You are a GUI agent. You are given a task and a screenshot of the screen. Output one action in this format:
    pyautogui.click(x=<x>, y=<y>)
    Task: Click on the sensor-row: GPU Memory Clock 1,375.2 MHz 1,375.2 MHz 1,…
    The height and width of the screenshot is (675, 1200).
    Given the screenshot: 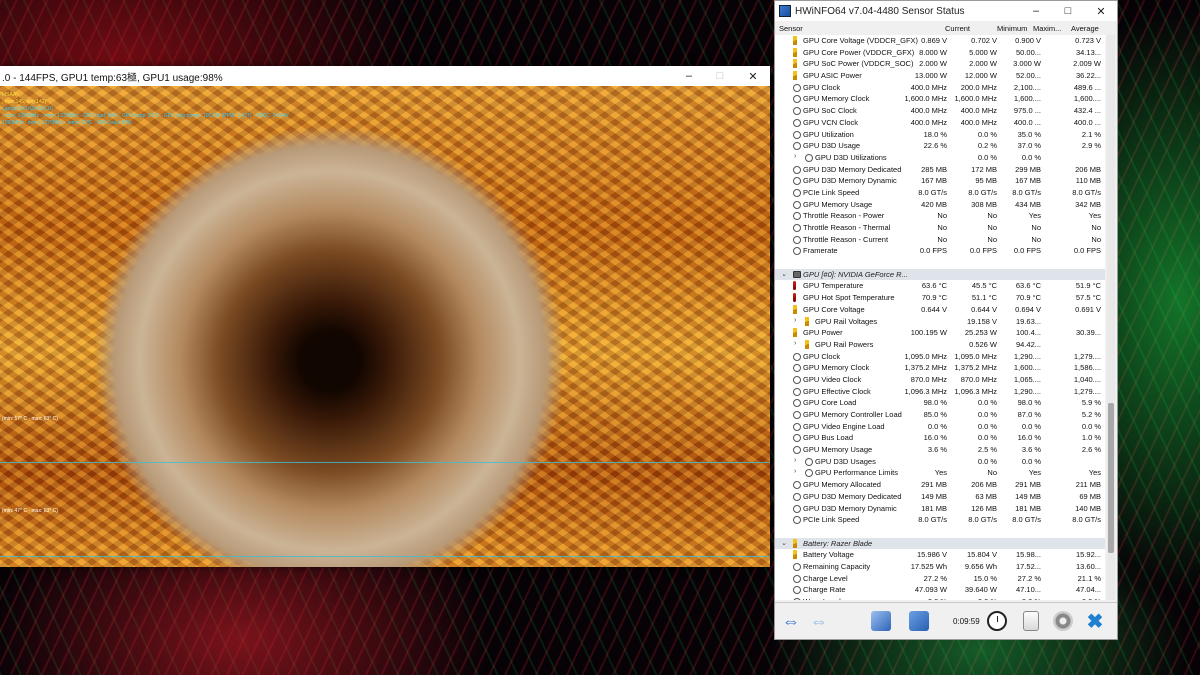 What is the action you would take?
    pyautogui.click(x=940, y=368)
    